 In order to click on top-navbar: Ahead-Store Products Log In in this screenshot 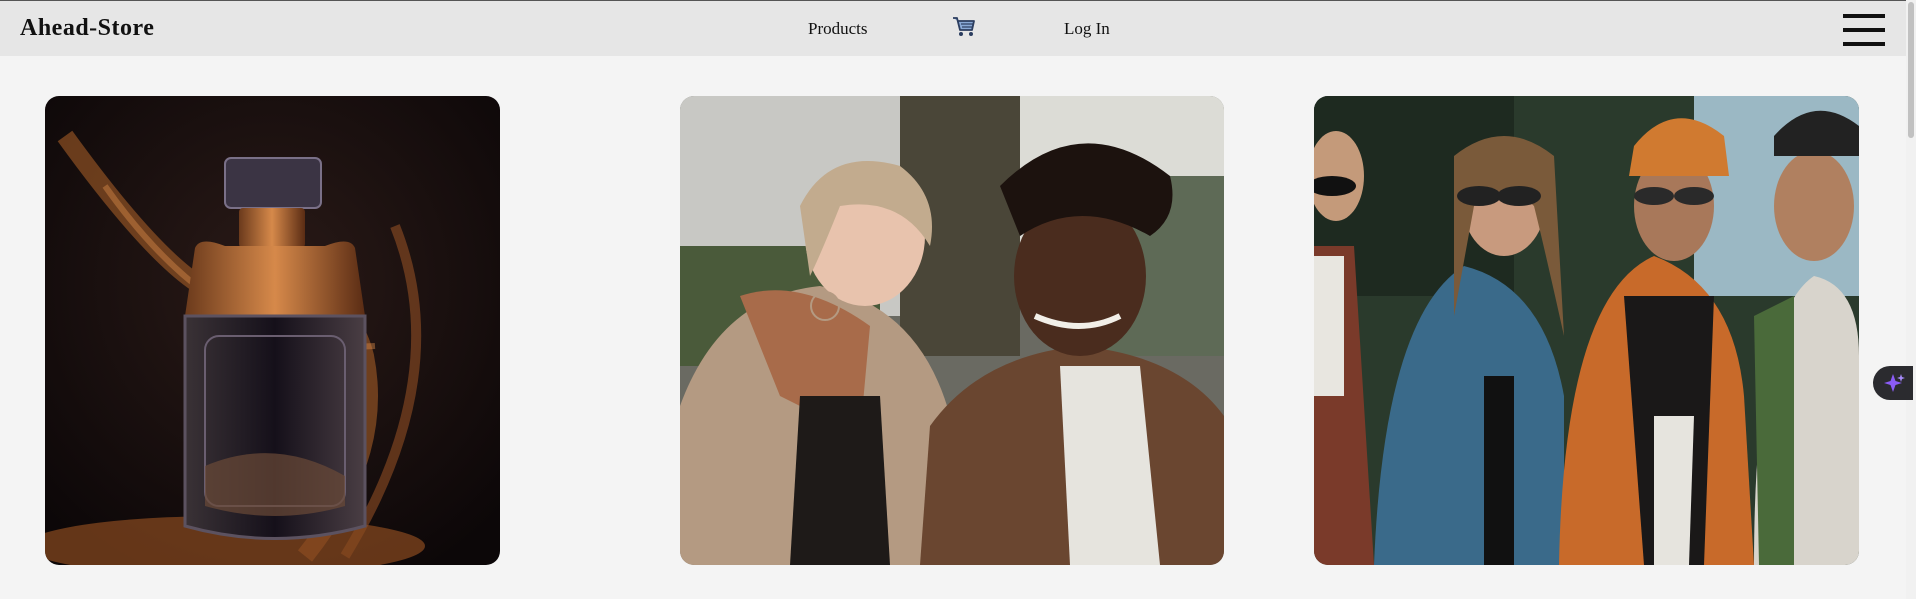, I will do `click(953, 28)`.